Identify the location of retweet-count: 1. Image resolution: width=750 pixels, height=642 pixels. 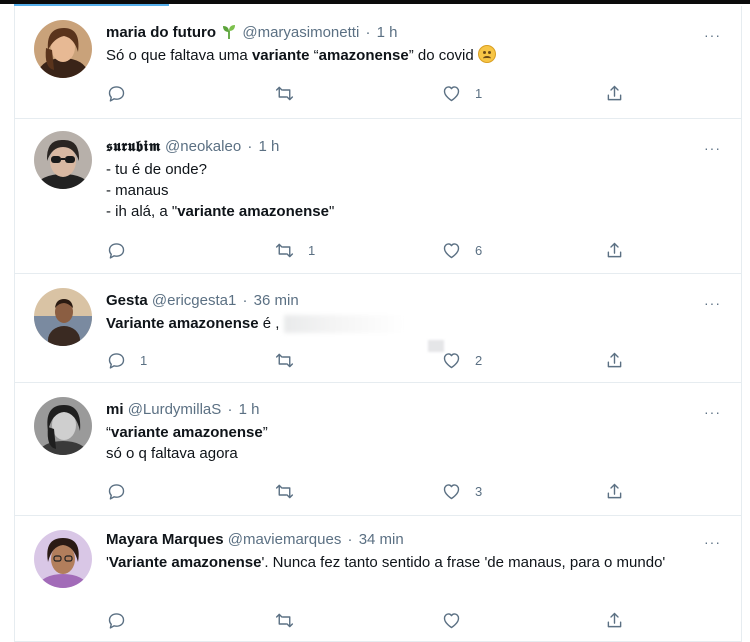
(312, 250).